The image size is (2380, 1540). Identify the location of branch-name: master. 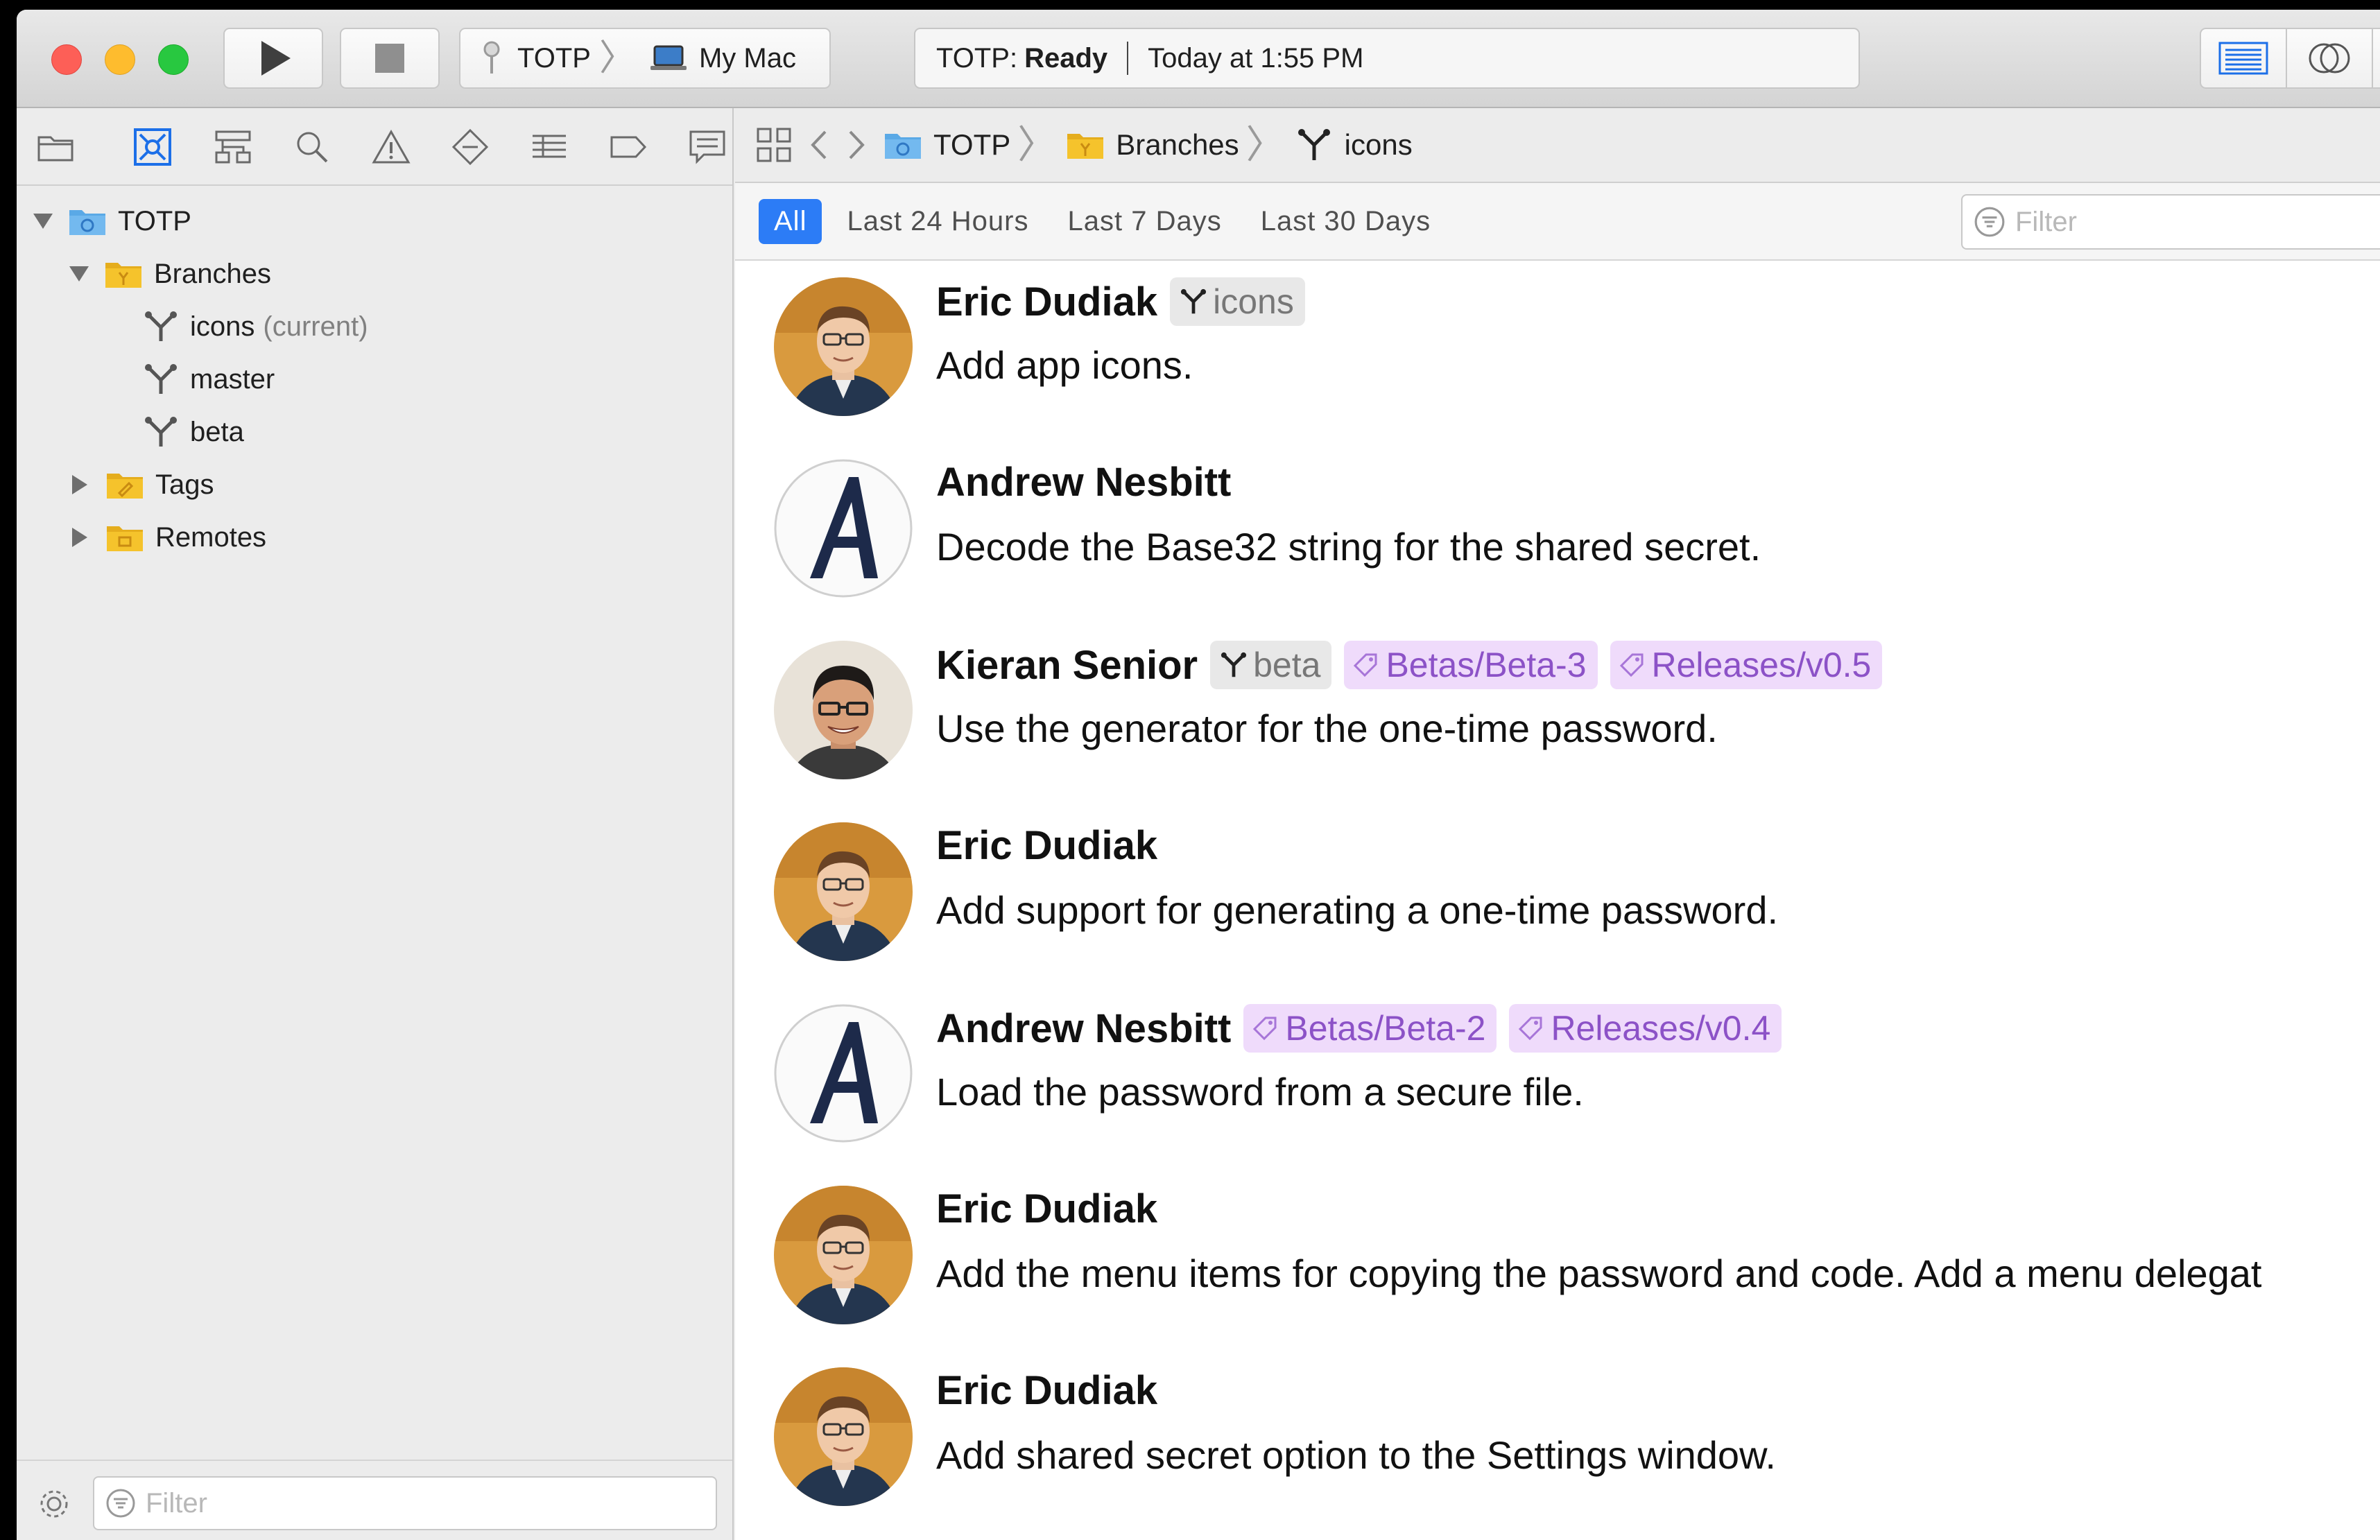
(232, 379).